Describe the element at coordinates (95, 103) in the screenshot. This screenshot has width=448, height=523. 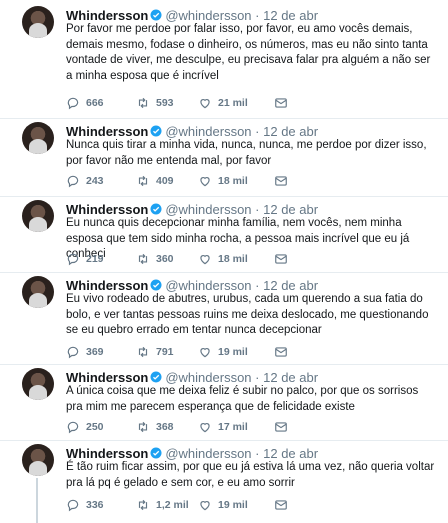
I see `reply-count: 666` at that location.